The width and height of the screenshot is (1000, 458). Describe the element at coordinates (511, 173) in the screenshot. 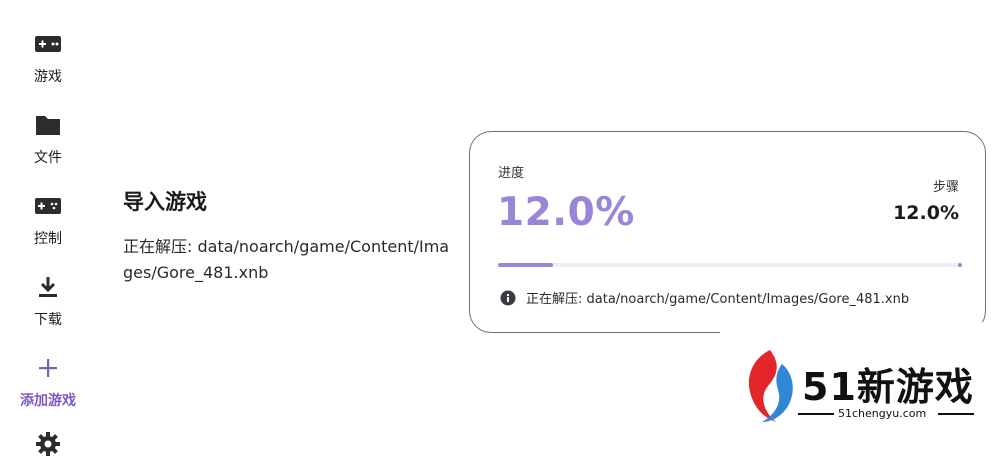

I see `progress-label: 进度` at that location.